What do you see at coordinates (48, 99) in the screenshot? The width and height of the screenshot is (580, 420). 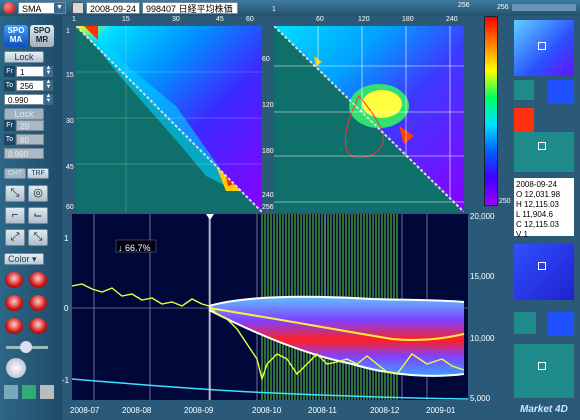 I see `threshold-spinner-1: ▲ ▼` at bounding box center [48, 99].